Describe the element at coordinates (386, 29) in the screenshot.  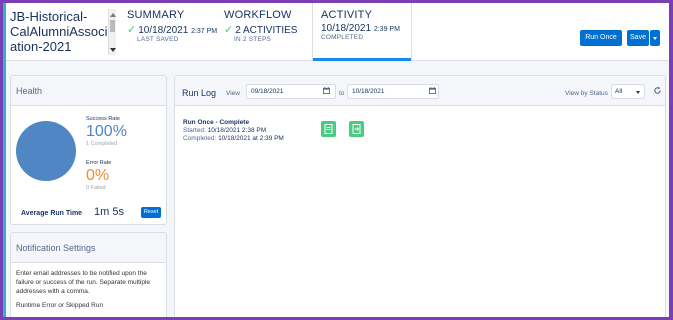
I see `step-time: 2:39 PM` at that location.